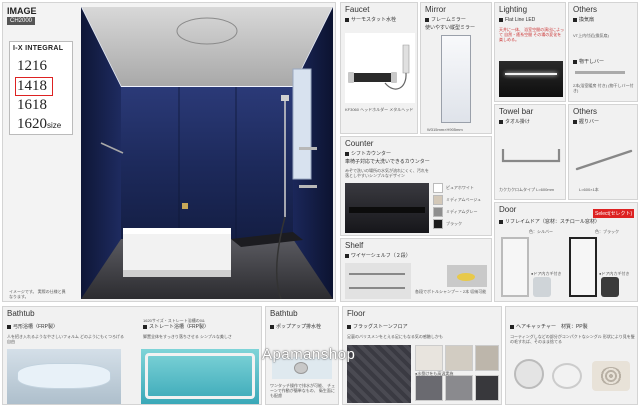 This screenshot has height=407, width=640. What do you see at coordinates (464, 199) in the screenshot?
I see `color-name: ミディアムベージュ` at bounding box center [464, 199].